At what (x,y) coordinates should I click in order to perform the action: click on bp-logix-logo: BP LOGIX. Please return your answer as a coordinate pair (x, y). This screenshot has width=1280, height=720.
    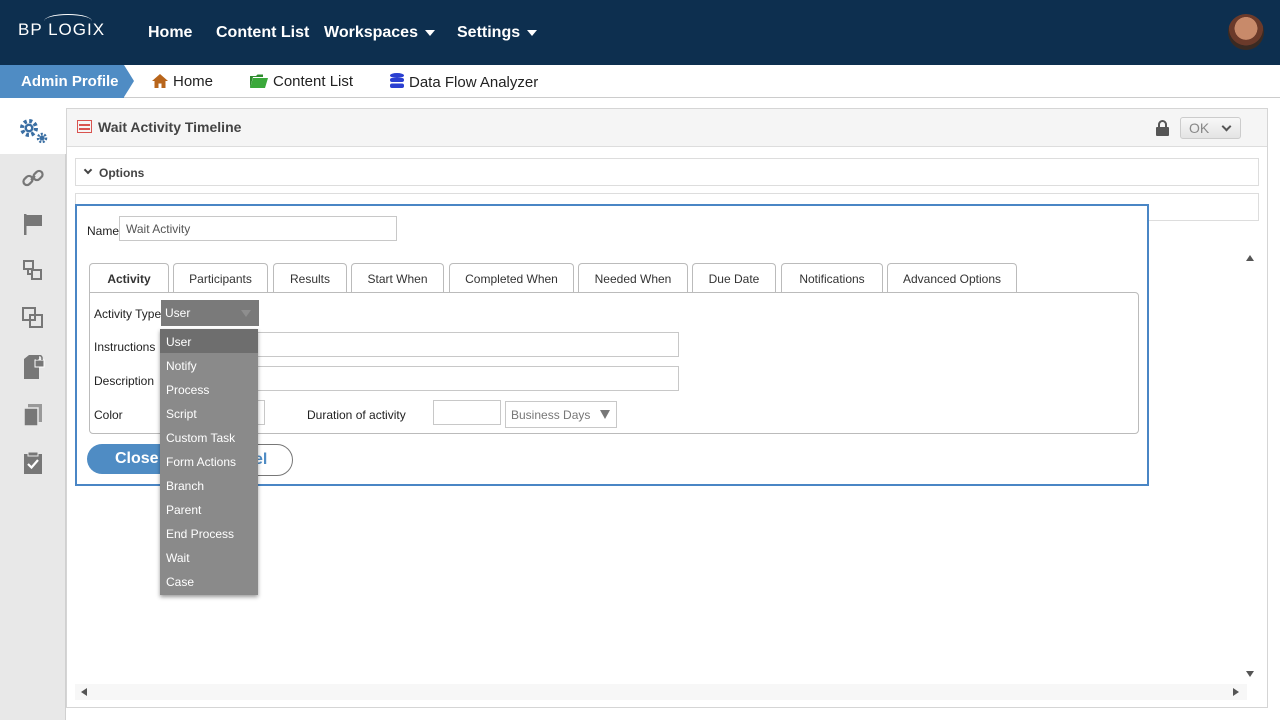
    Looking at the image, I should click on (61, 27).